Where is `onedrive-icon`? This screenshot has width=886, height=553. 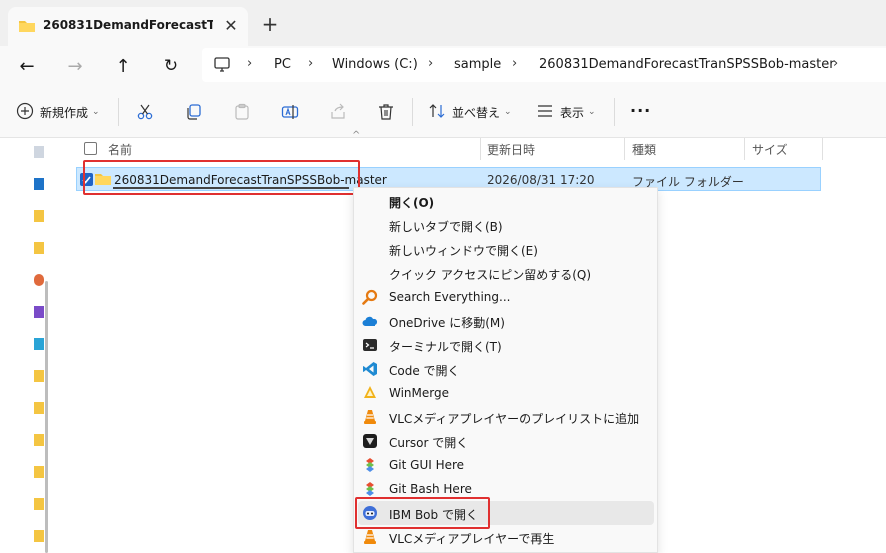 onedrive-icon is located at coordinates (370, 321).